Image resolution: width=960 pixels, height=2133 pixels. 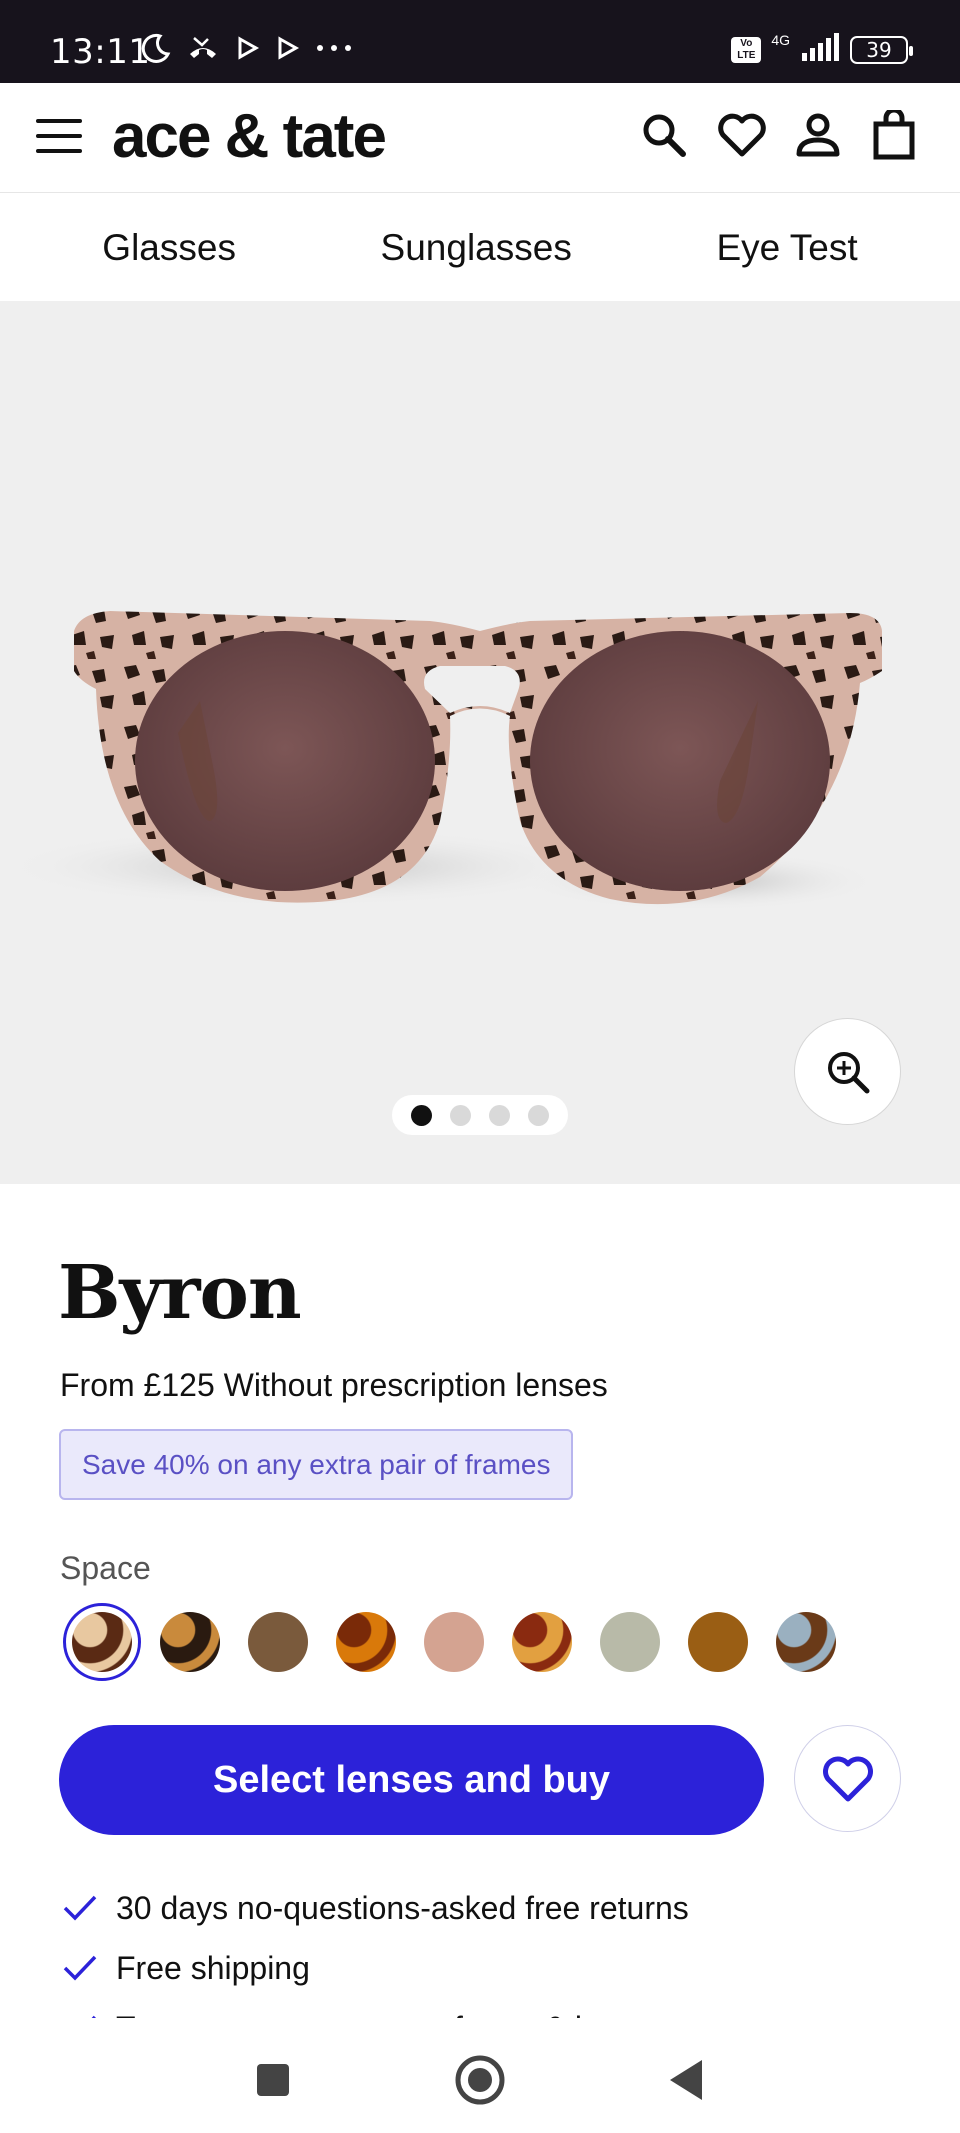 What do you see at coordinates (249, 136) in the screenshot?
I see `brand-logo: ace & tate` at bounding box center [249, 136].